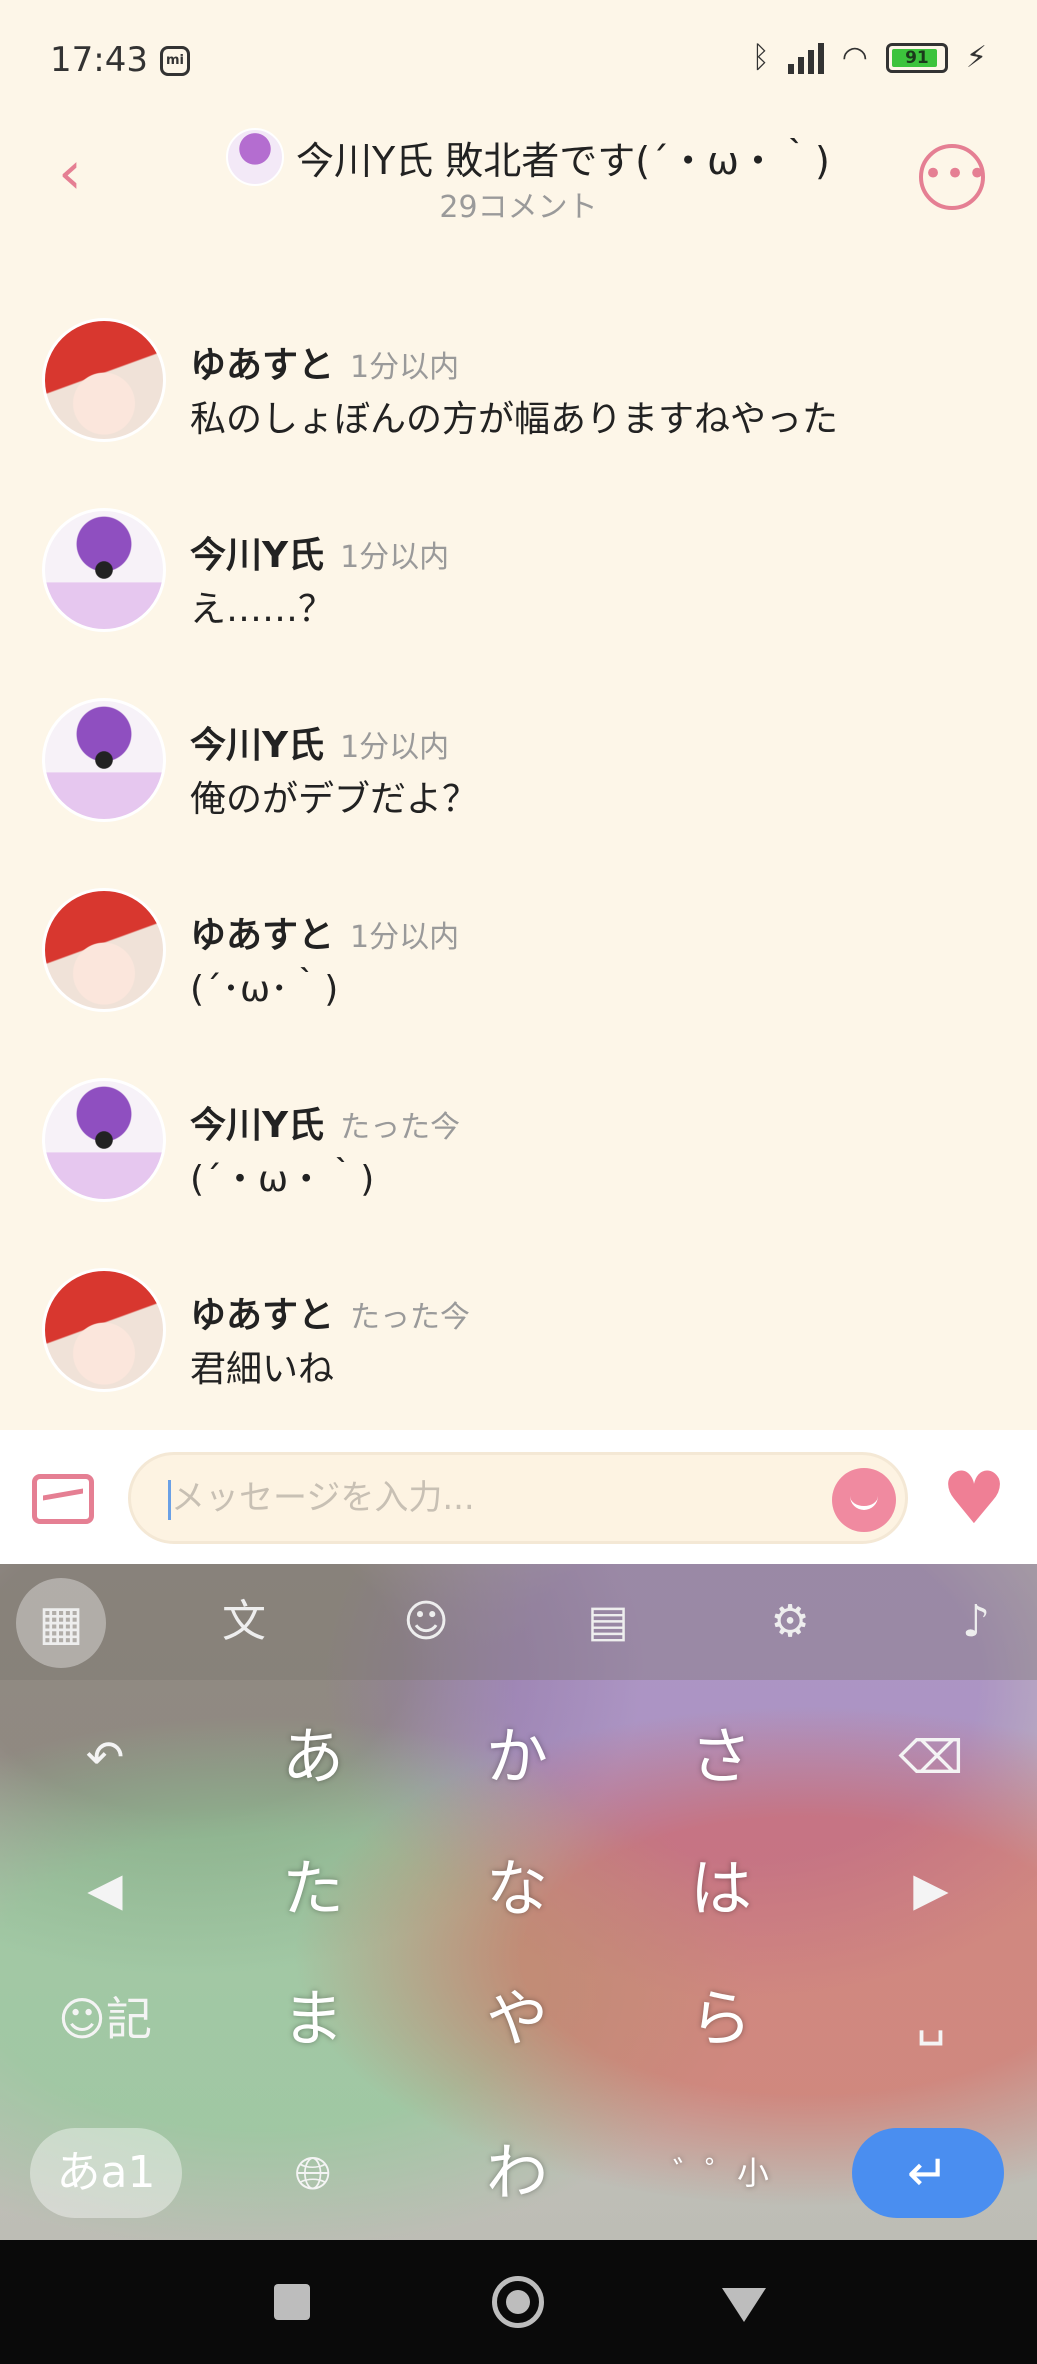 The image size is (1037, 2364). What do you see at coordinates (518, 975) in the screenshot?
I see `list-item: ゆあすと 1分以内 (´･ω･｀)` at bounding box center [518, 975].